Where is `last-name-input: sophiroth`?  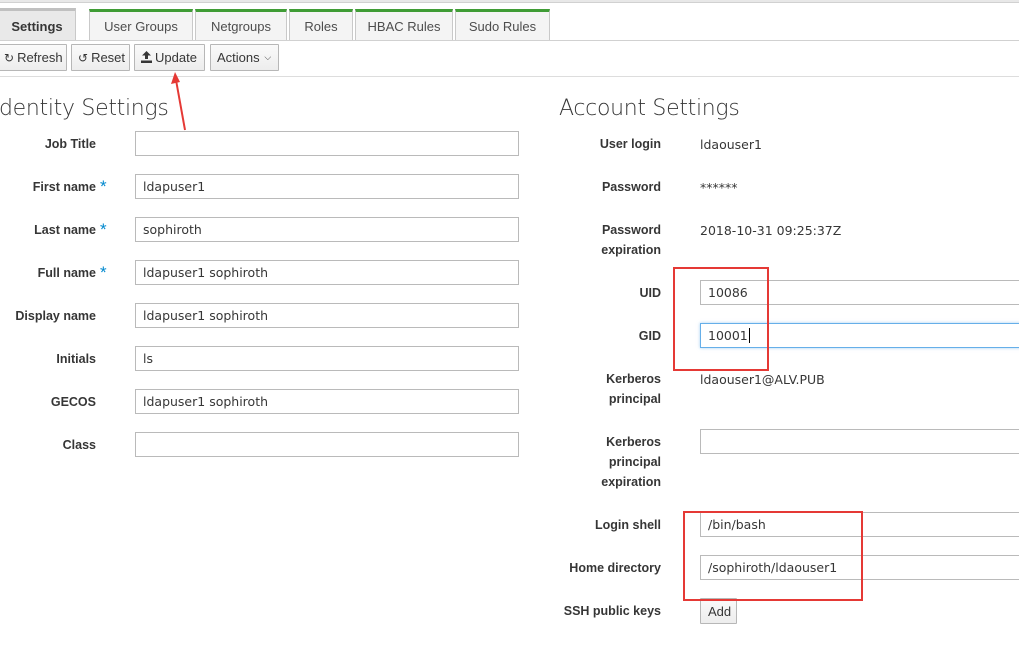 last-name-input: sophiroth is located at coordinates (327, 229).